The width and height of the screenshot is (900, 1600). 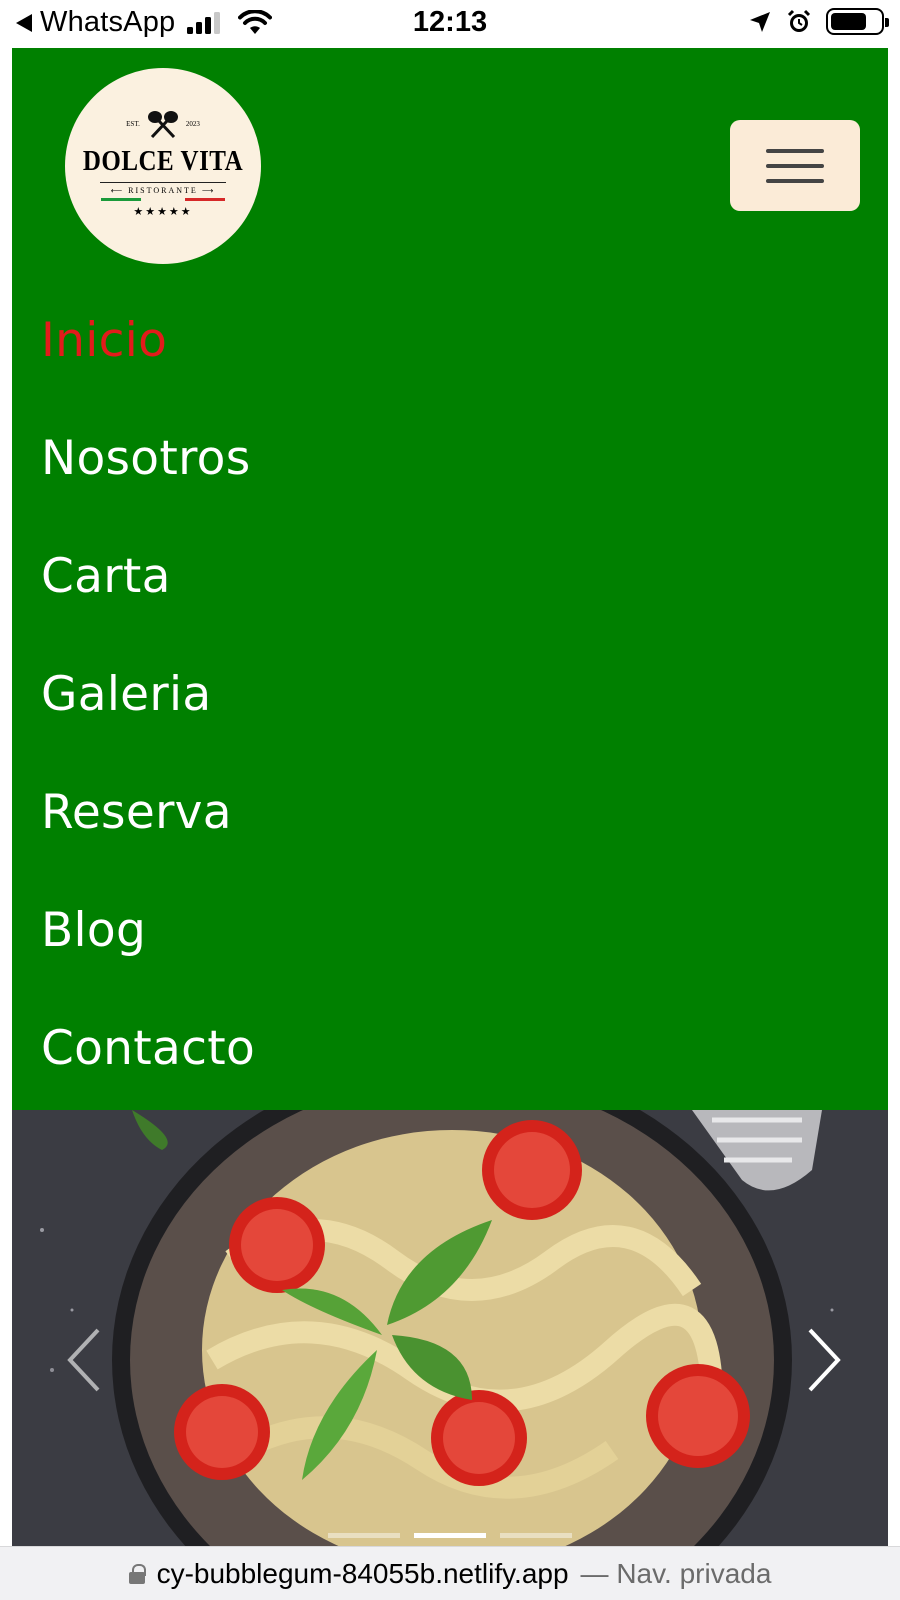 What do you see at coordinates (163, 191) in the screenshot?
I see `logo-subtitle: RISTORANTE` at bounding box center [163, 191].